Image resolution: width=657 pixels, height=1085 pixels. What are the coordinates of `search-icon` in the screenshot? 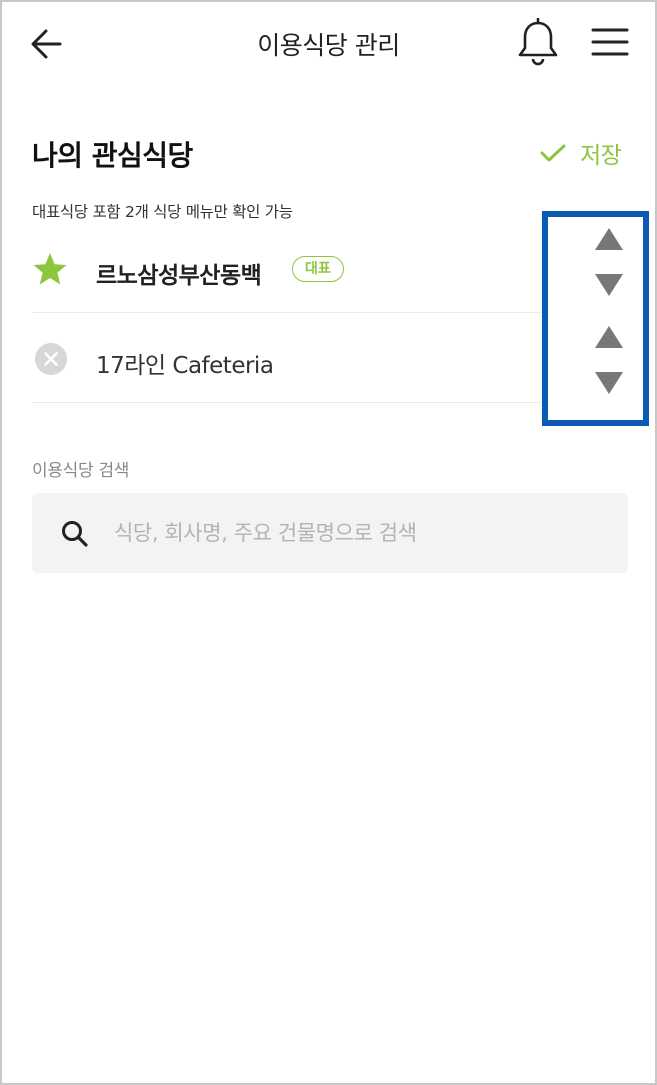 It's located at (75, 534).